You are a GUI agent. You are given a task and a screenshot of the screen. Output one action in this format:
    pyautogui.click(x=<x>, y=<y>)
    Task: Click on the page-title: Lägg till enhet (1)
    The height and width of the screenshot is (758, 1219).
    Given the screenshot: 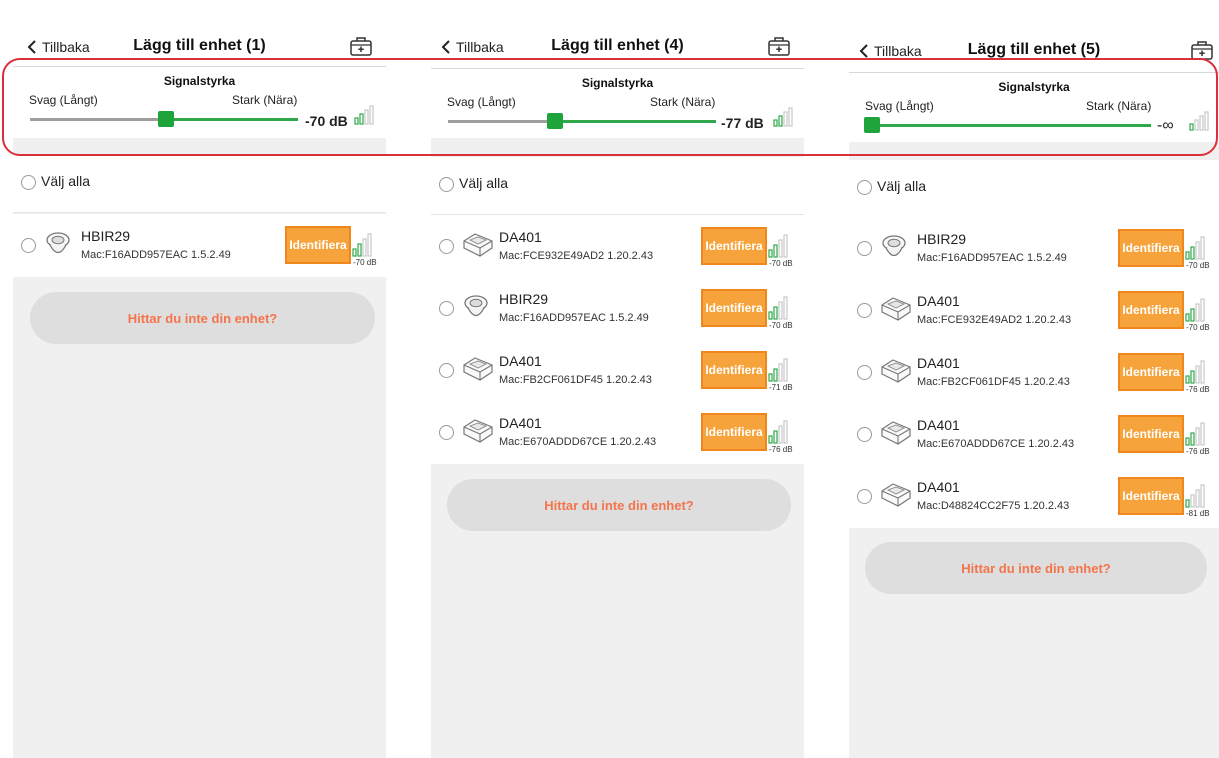 What is the action you would take?
    pyautogui.click(x=199, y=45)
    